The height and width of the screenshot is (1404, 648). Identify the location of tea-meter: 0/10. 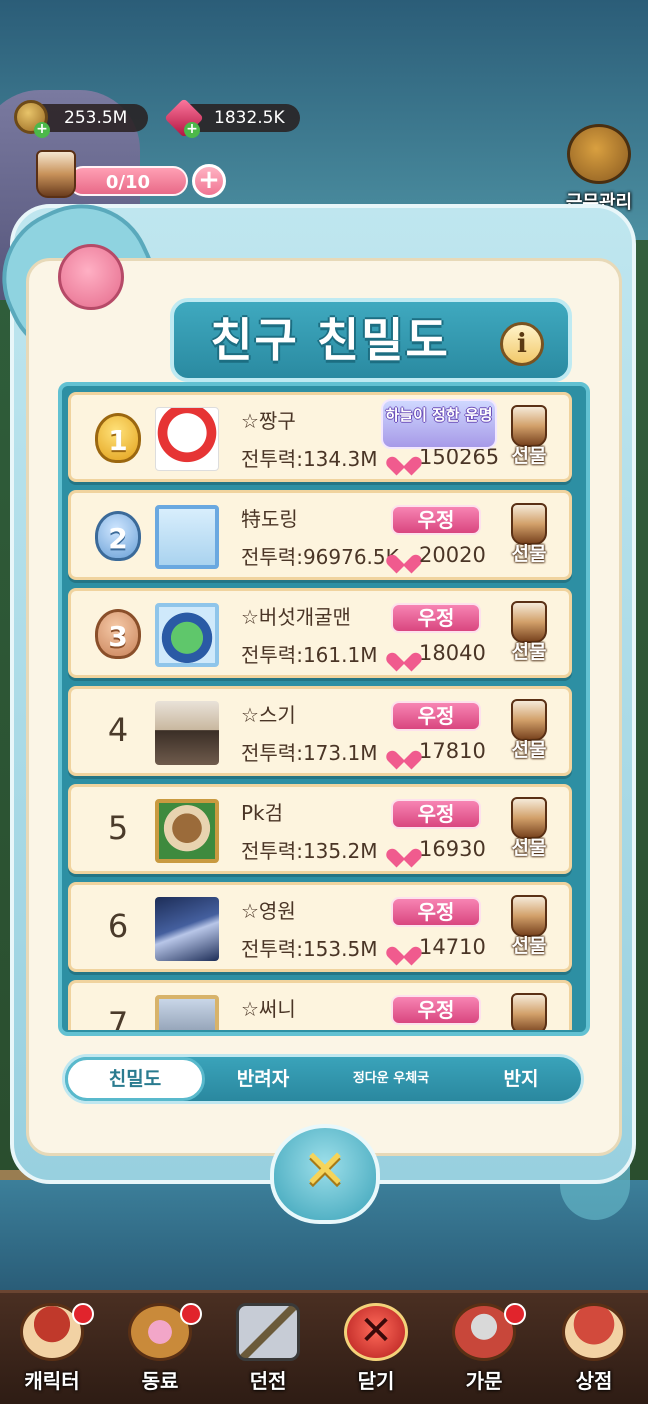
(128, 181).